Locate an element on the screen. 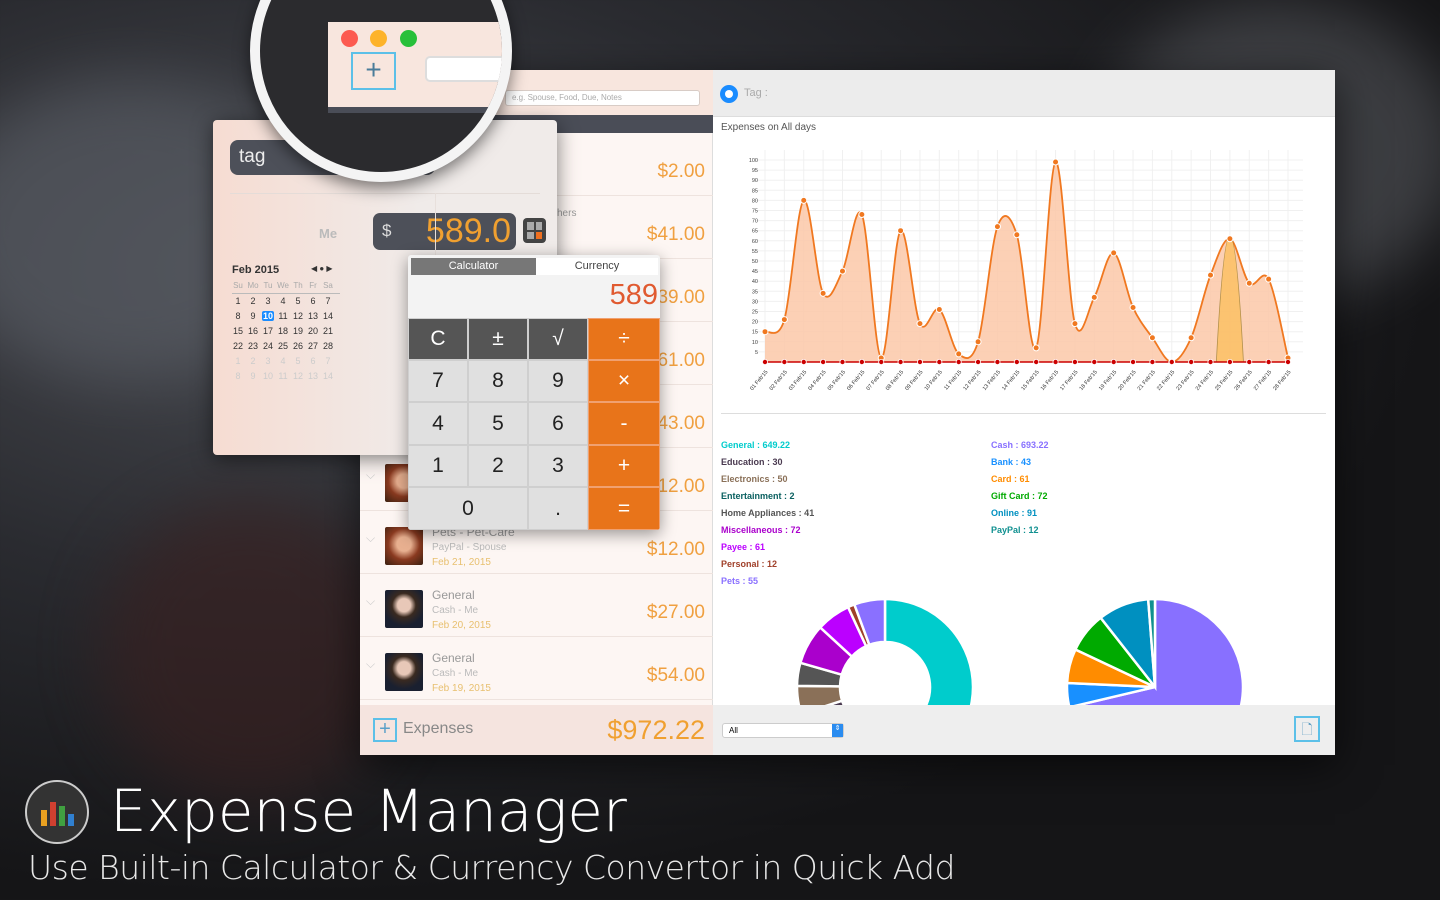 This screenshot has width=1440, height=900. calendar-day: 27 is located at coordinates (313, 346).